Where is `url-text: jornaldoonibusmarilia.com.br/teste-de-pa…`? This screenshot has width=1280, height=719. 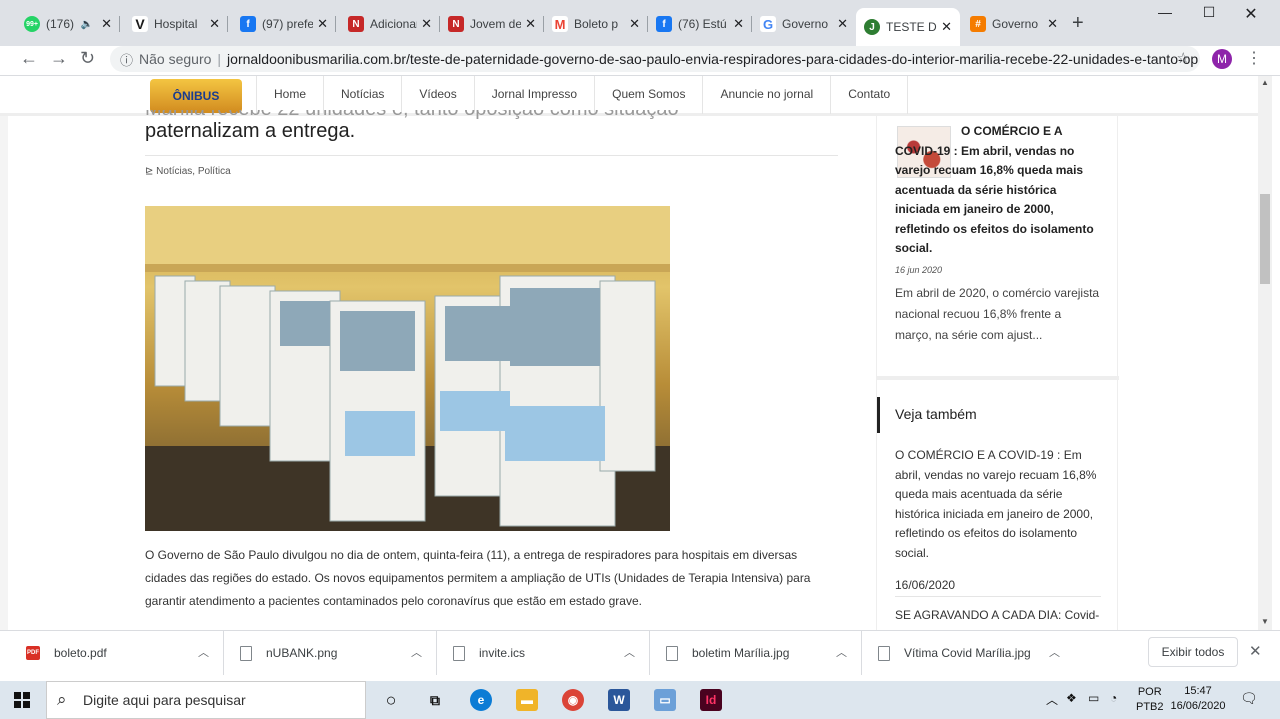
url-text: jornaldoonibusmarilia.com.br/teste-de-pa… is located at coordinates (713, 59).